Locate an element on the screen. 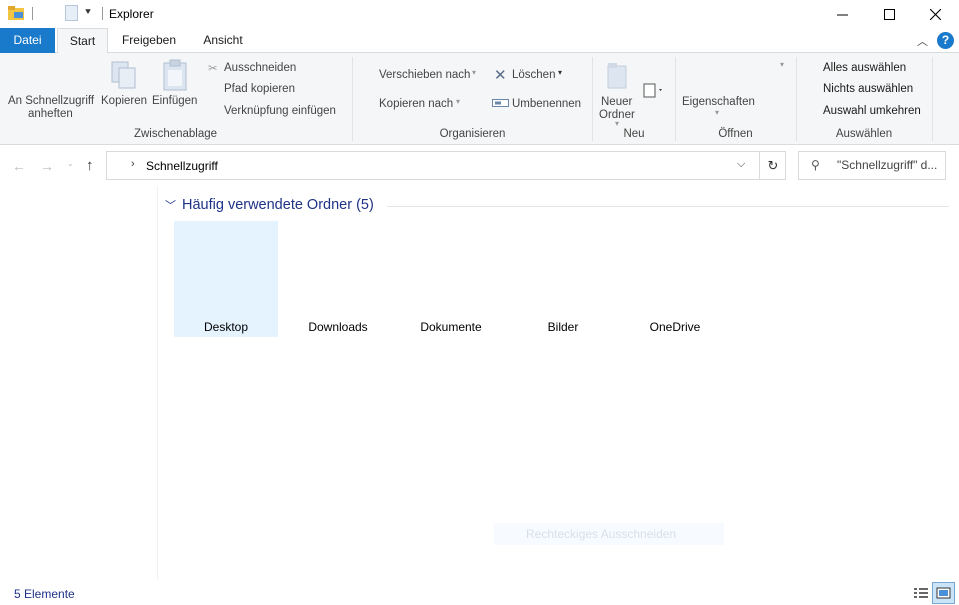 This screenshot has height=605, width=959. customize-quick-access-icon: ⯆ is located at coordinates (88, 12).